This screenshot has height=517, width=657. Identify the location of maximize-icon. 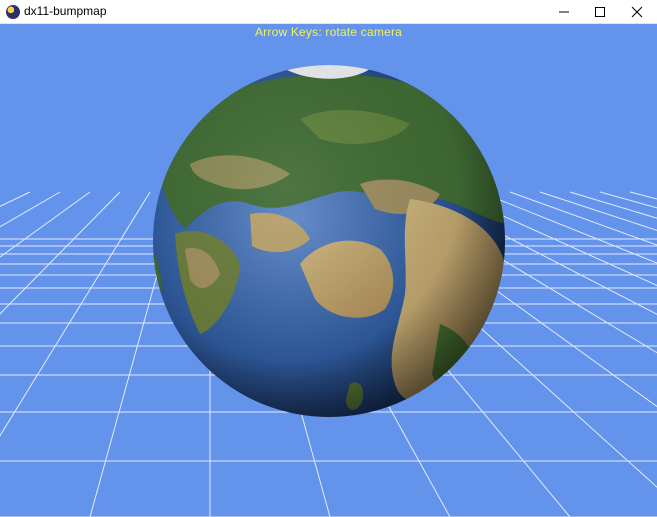
(600, 12).